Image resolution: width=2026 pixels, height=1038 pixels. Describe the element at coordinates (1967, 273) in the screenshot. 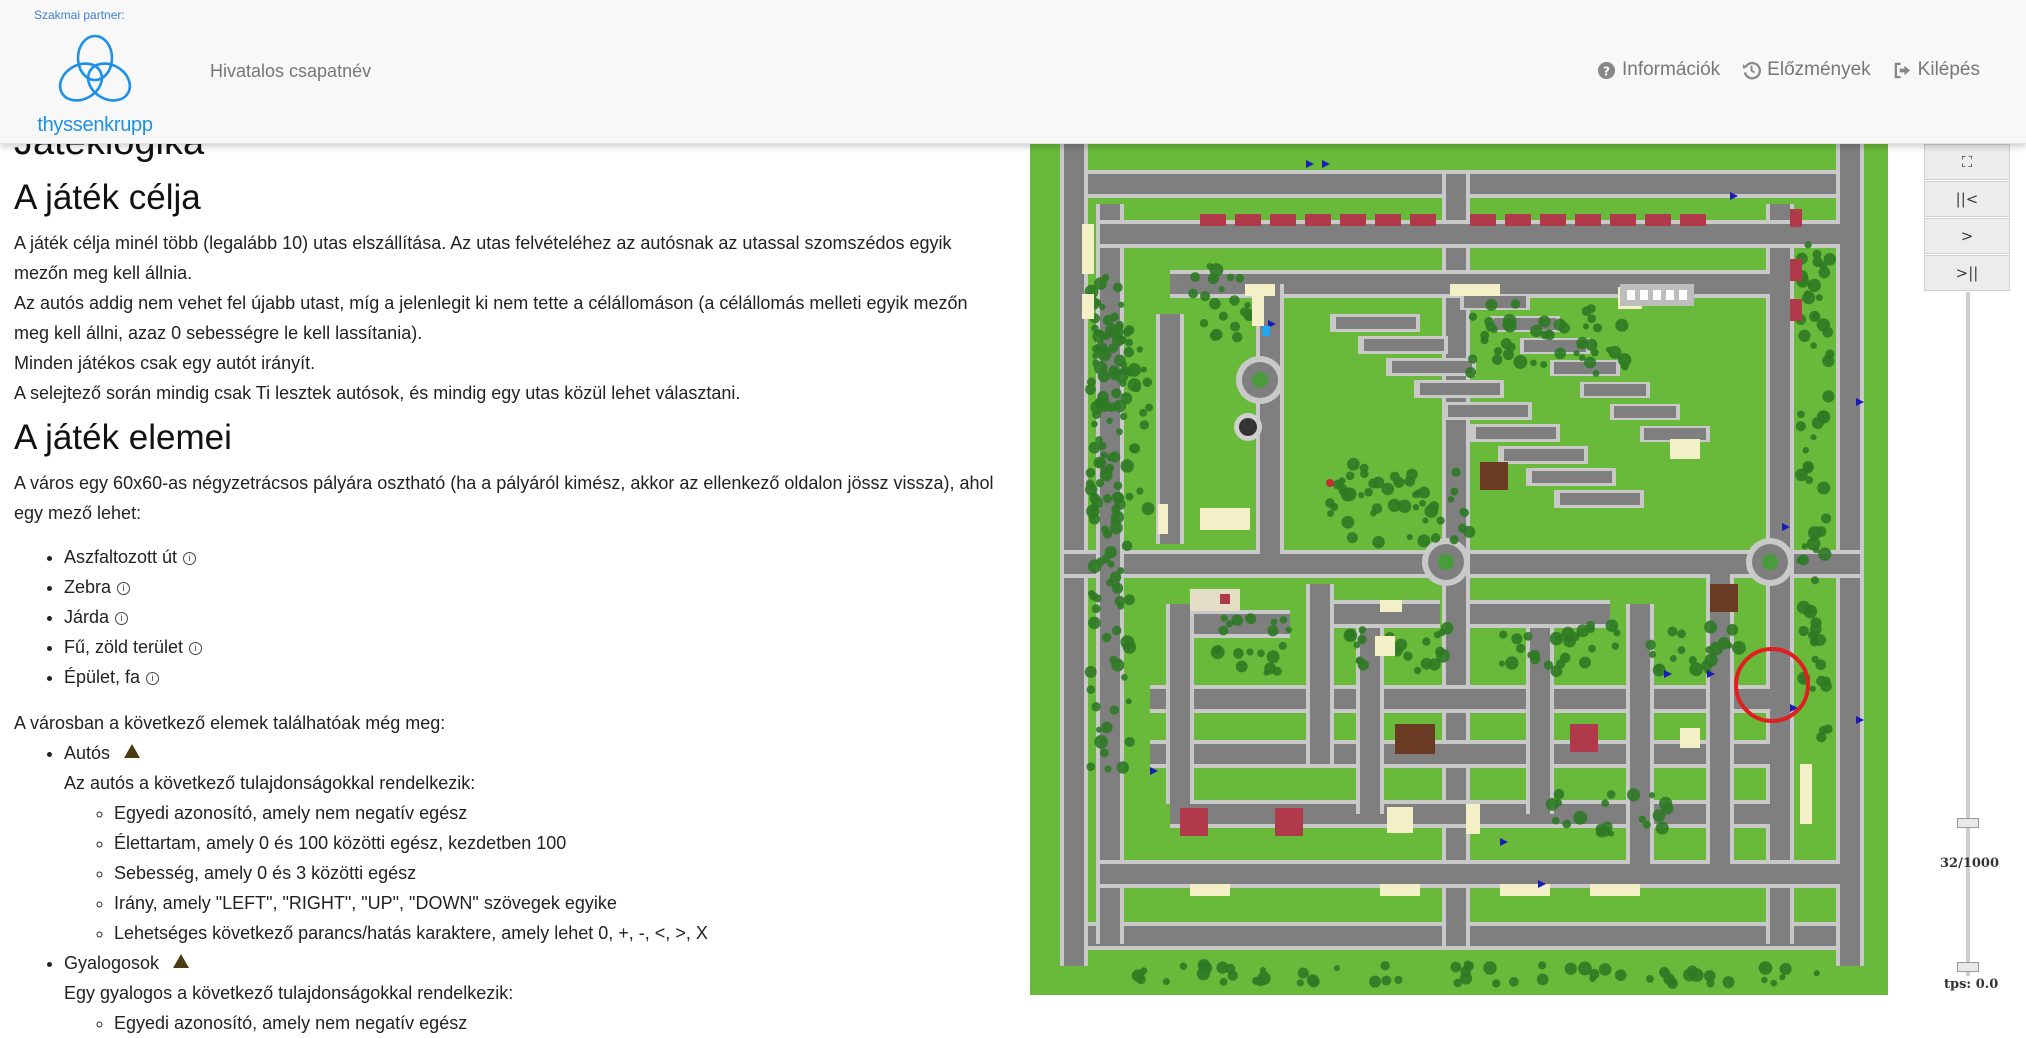

I see `step-forward-button: >||` at that location.